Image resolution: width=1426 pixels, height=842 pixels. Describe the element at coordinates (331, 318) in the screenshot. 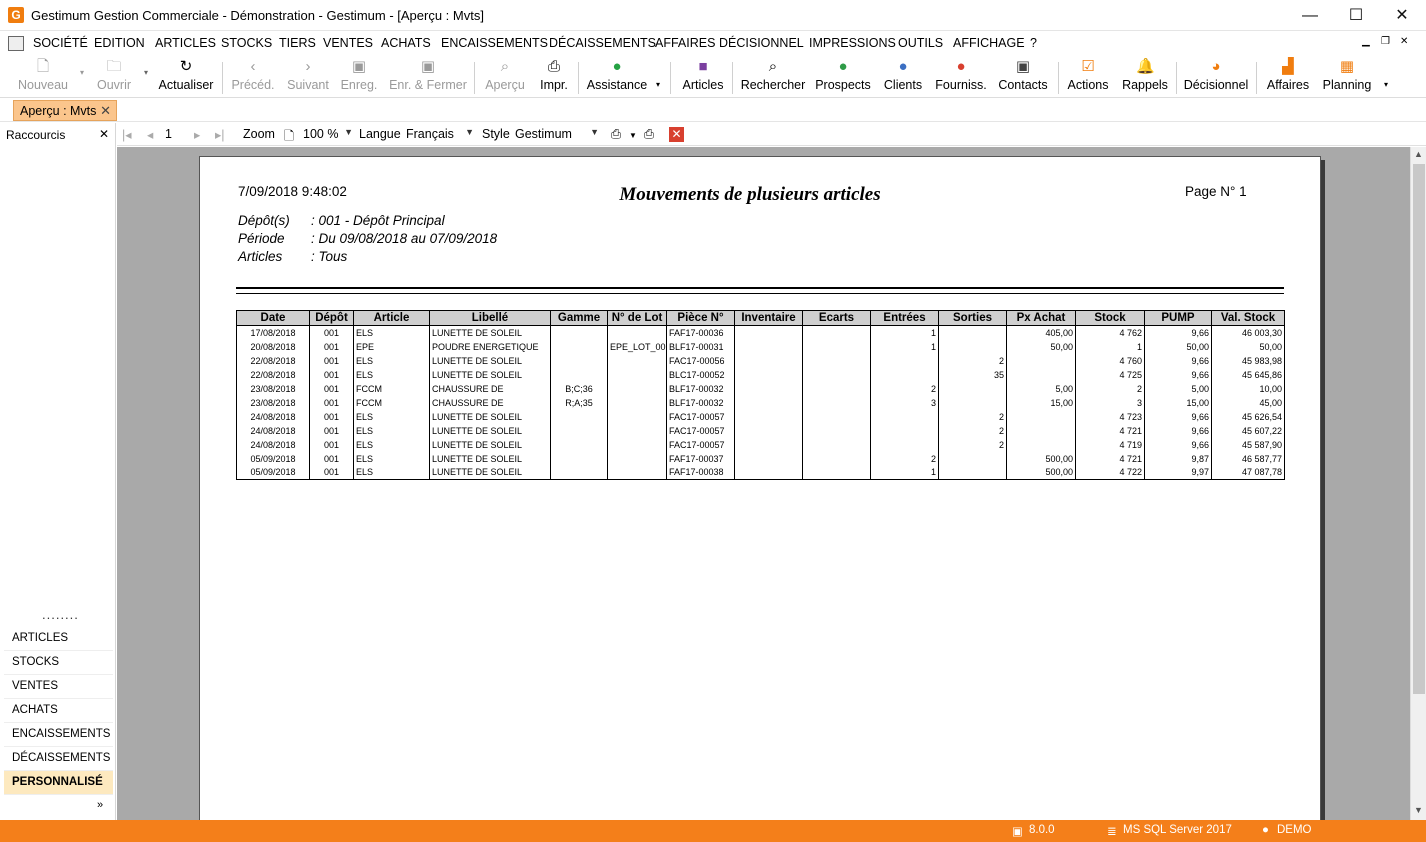

I see `column-header: Dépôt` at that location.